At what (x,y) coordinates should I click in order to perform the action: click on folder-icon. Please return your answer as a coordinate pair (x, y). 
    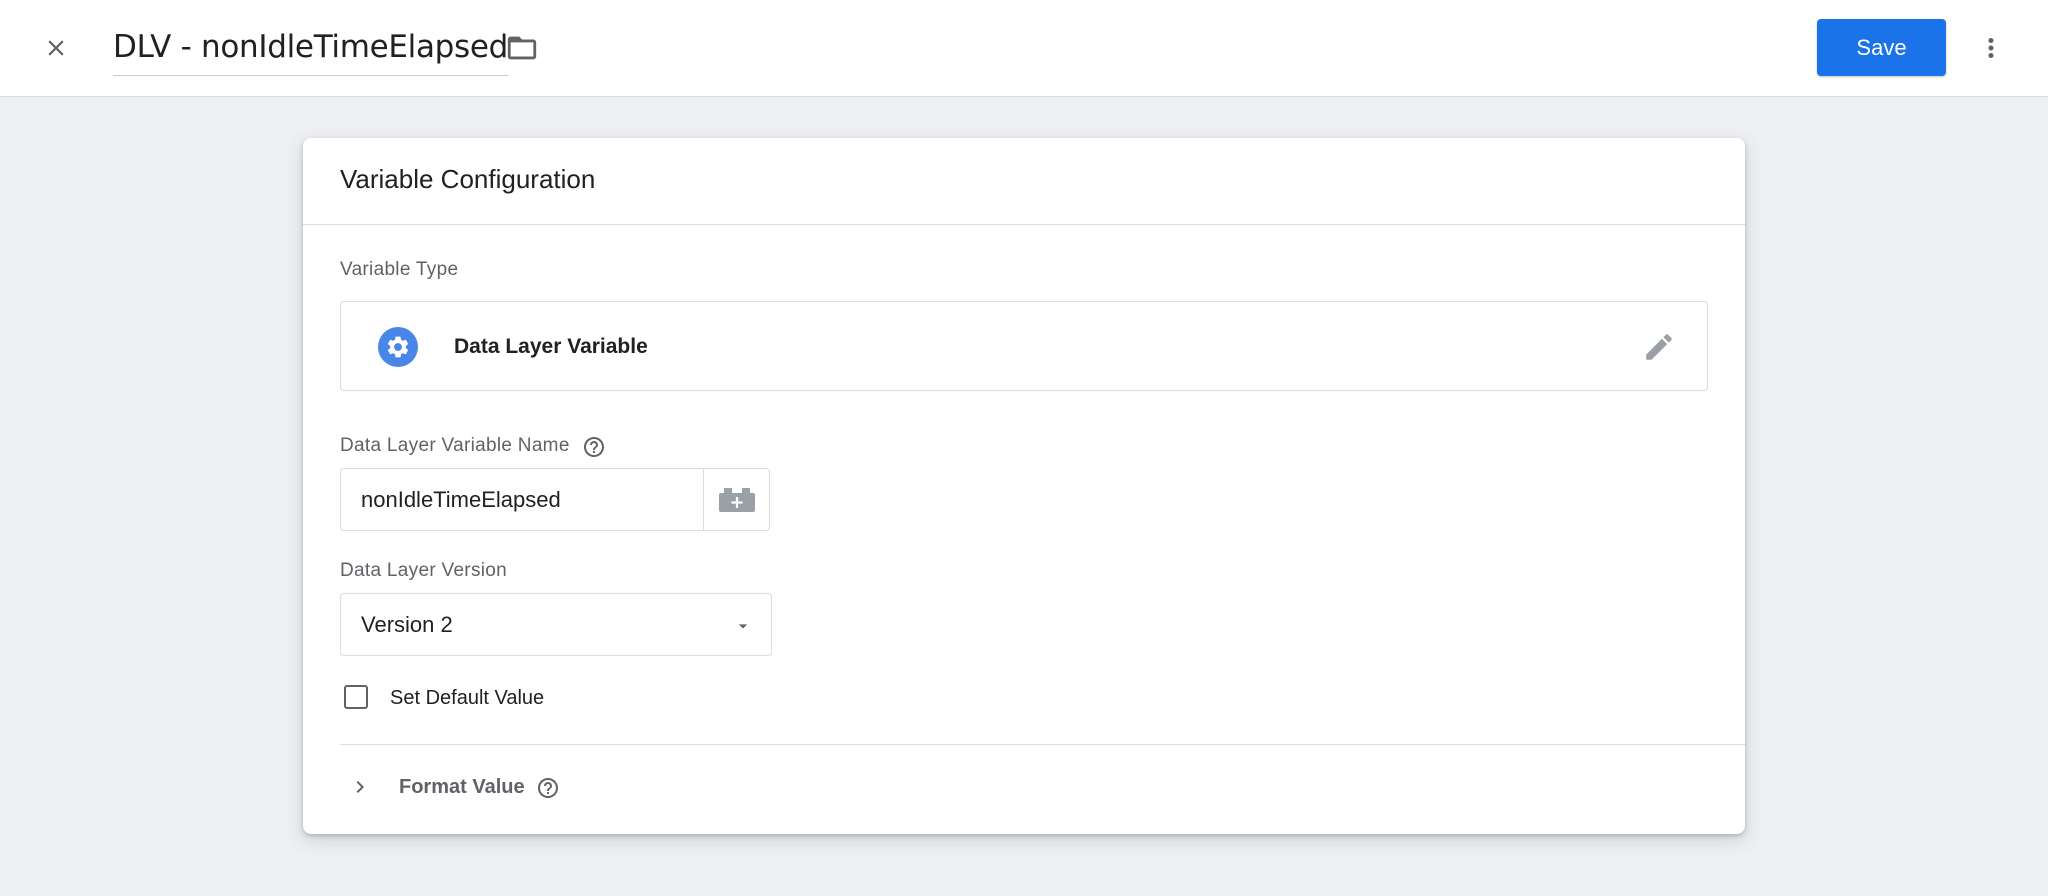
    Looking at the image, I should click on (522, 48).